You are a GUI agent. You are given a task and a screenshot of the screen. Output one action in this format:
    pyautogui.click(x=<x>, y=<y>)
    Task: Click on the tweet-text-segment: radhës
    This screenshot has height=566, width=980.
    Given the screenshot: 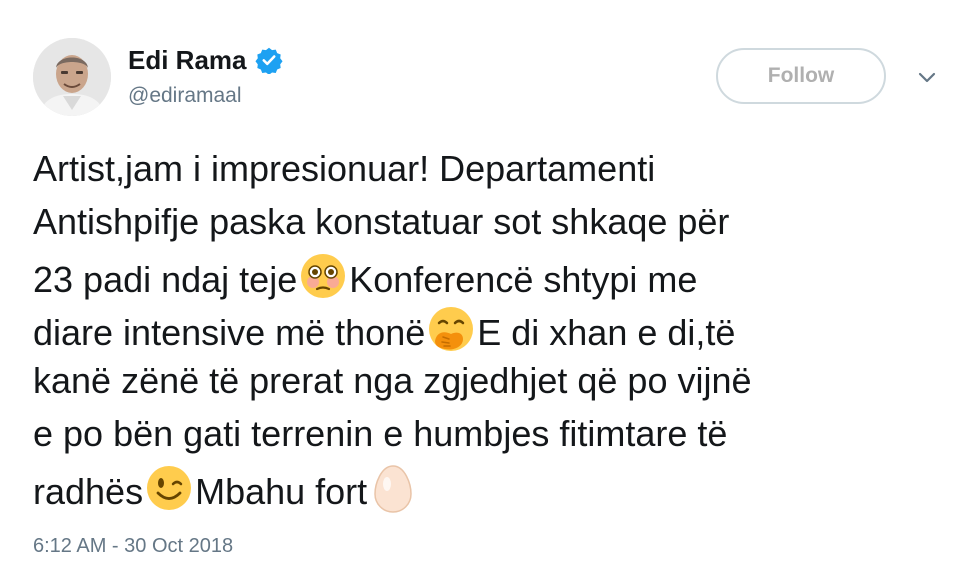 What is the action you would take?
    pyautogui.click(x=88, y=491)
    